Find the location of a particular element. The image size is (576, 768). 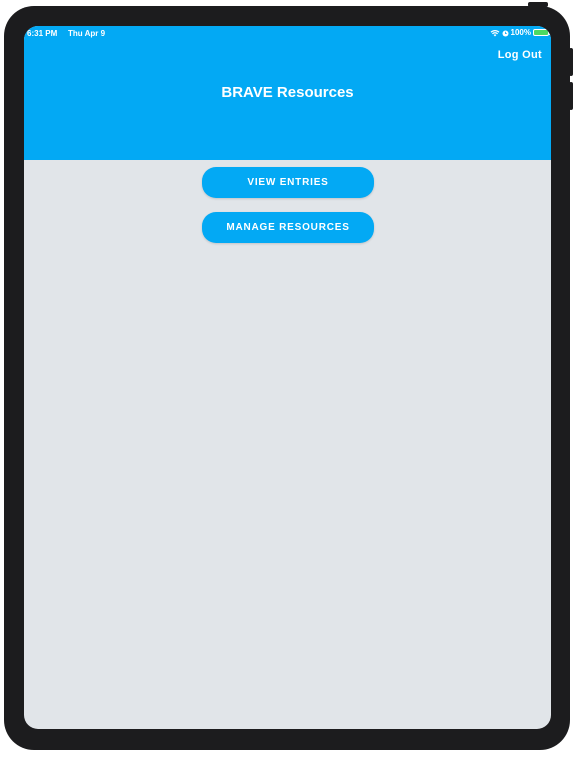

logout-button: Log Out is located at coordinates (520, 55).